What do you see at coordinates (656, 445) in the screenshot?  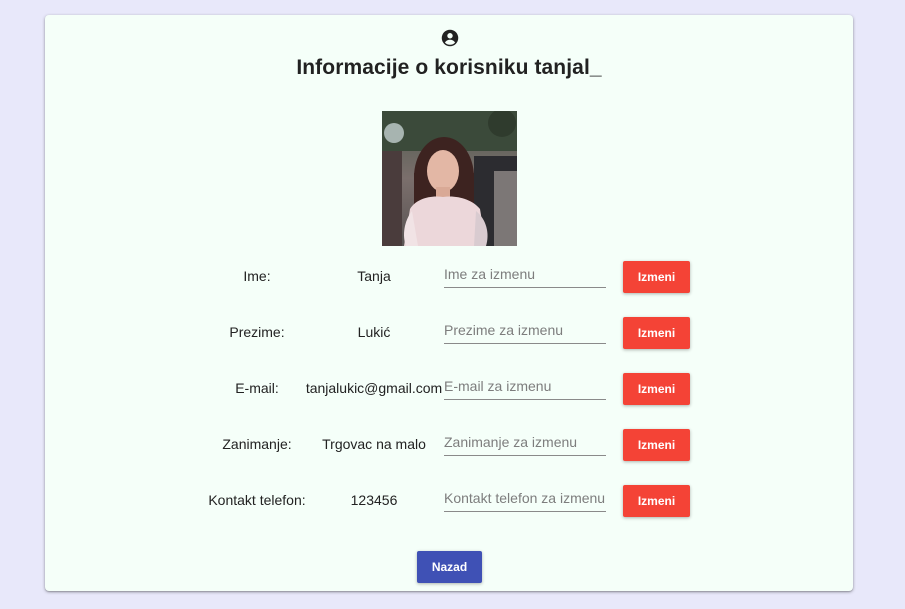 I see `izmeni-zanimanje-button: Izmeni` at bounding box center [656, 445].